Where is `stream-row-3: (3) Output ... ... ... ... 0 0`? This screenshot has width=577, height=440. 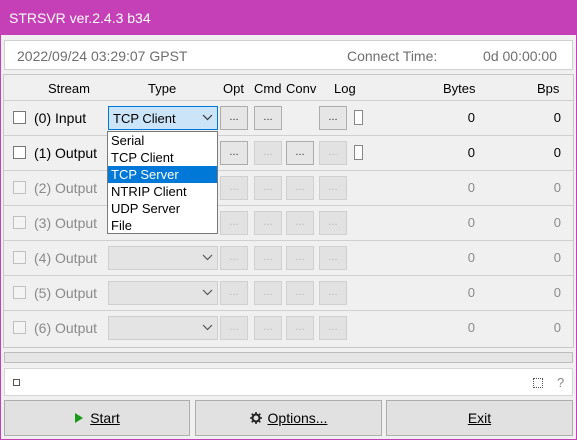 stream-row-3: (3) Output ... ... ... ... 0 0 is located at coordinates (288, 222).